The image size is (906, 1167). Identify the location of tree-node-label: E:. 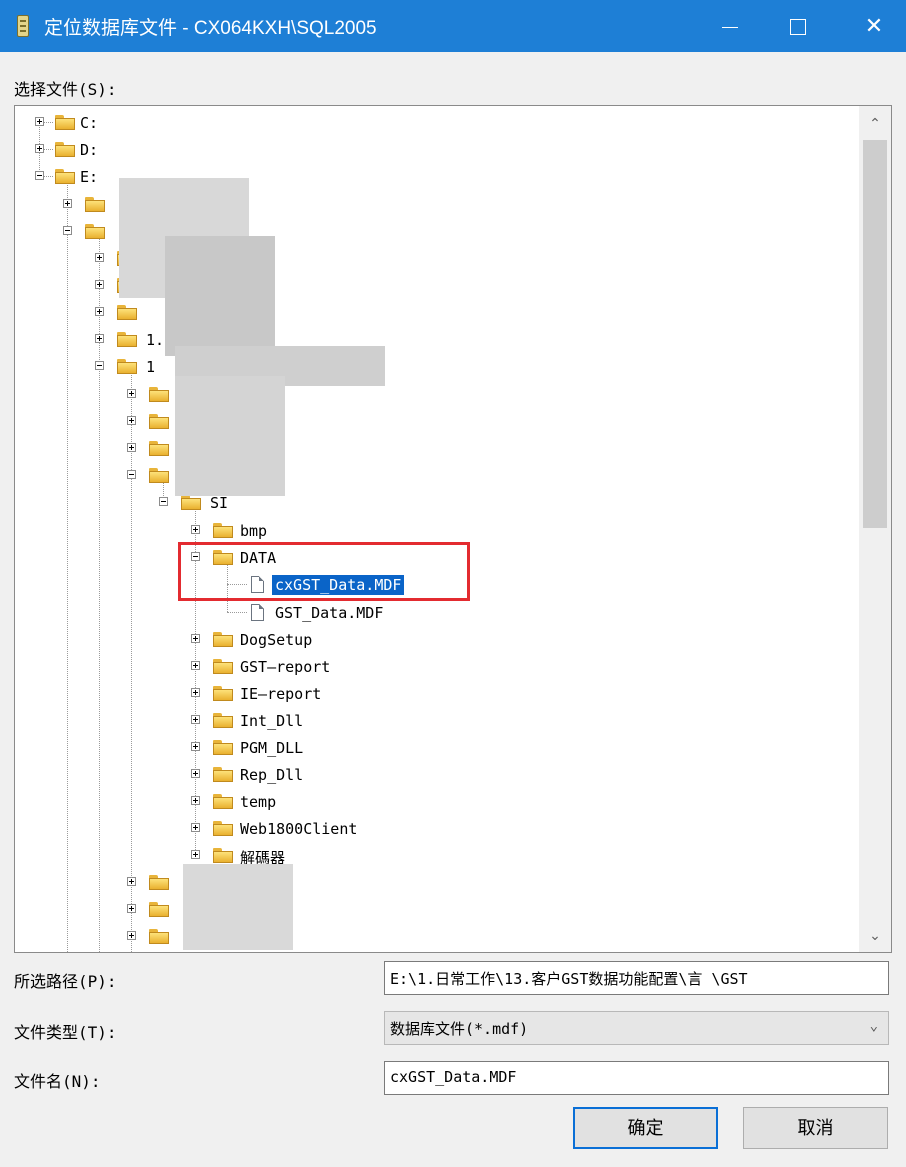
(89, 177).